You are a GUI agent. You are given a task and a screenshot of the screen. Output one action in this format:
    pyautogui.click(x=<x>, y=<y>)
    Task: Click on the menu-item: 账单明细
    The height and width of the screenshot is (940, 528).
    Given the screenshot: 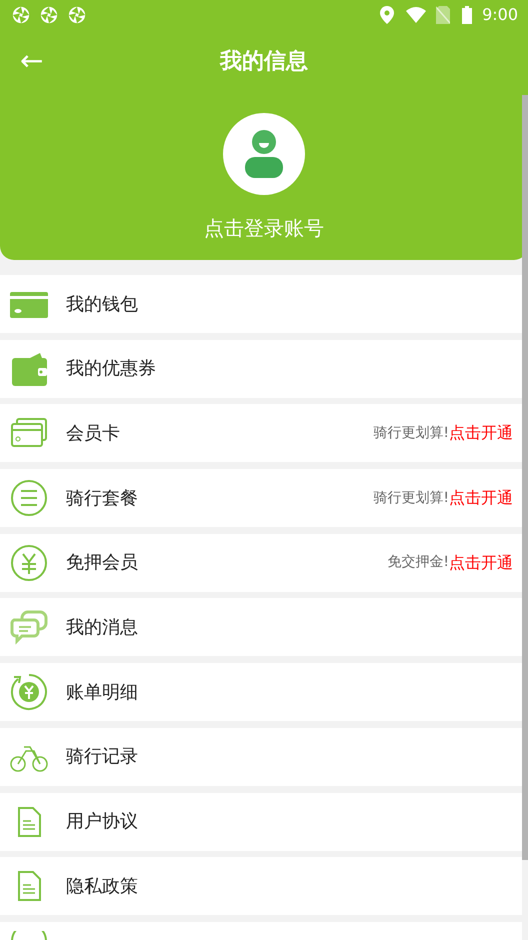 What is the action you would take?
    pyautogui.click(x=261, y=692)
    